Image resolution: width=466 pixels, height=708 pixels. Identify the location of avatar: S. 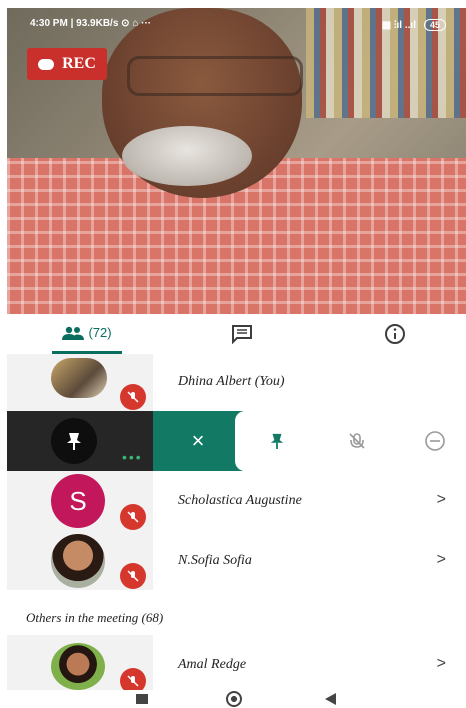
(78, 501).